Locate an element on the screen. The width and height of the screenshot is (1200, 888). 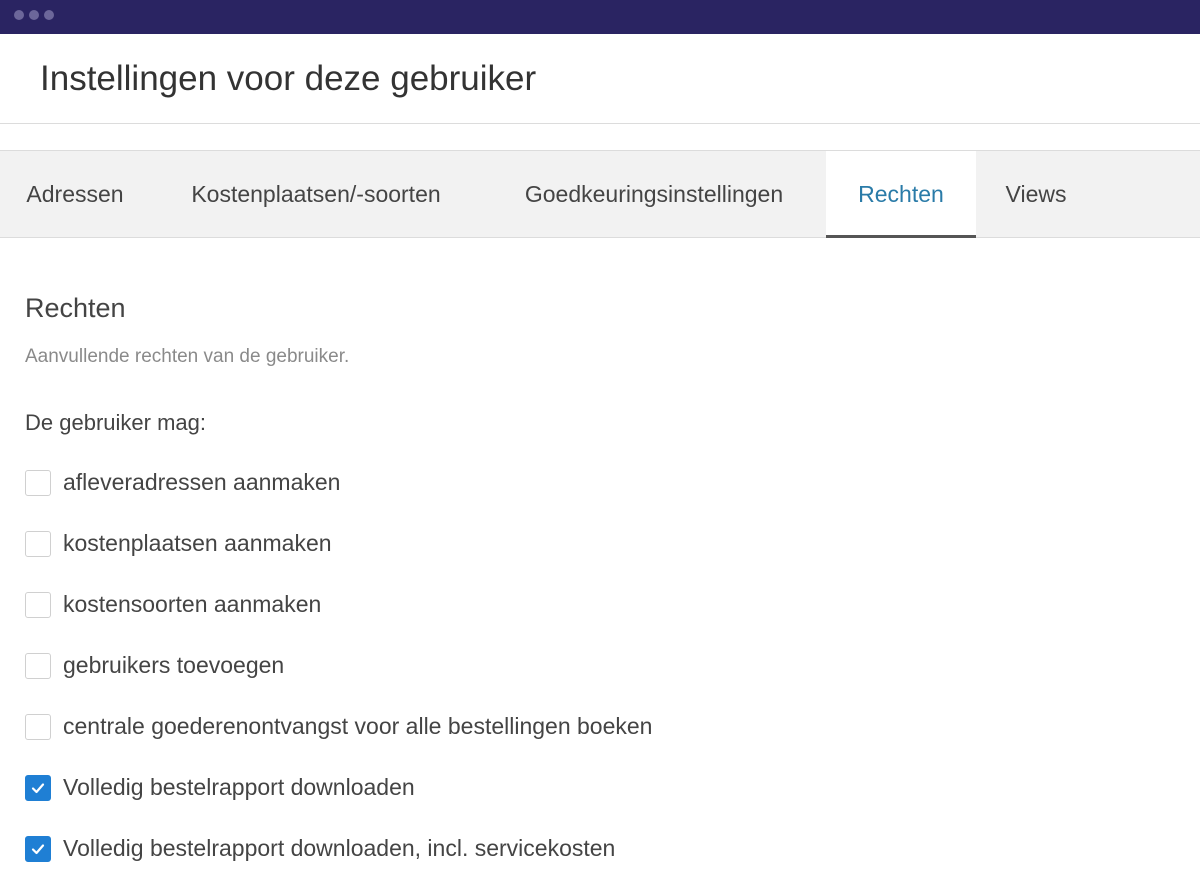
section-description: Aanvullende rechten van de gebruiker. is located at coordinates (187, 356).